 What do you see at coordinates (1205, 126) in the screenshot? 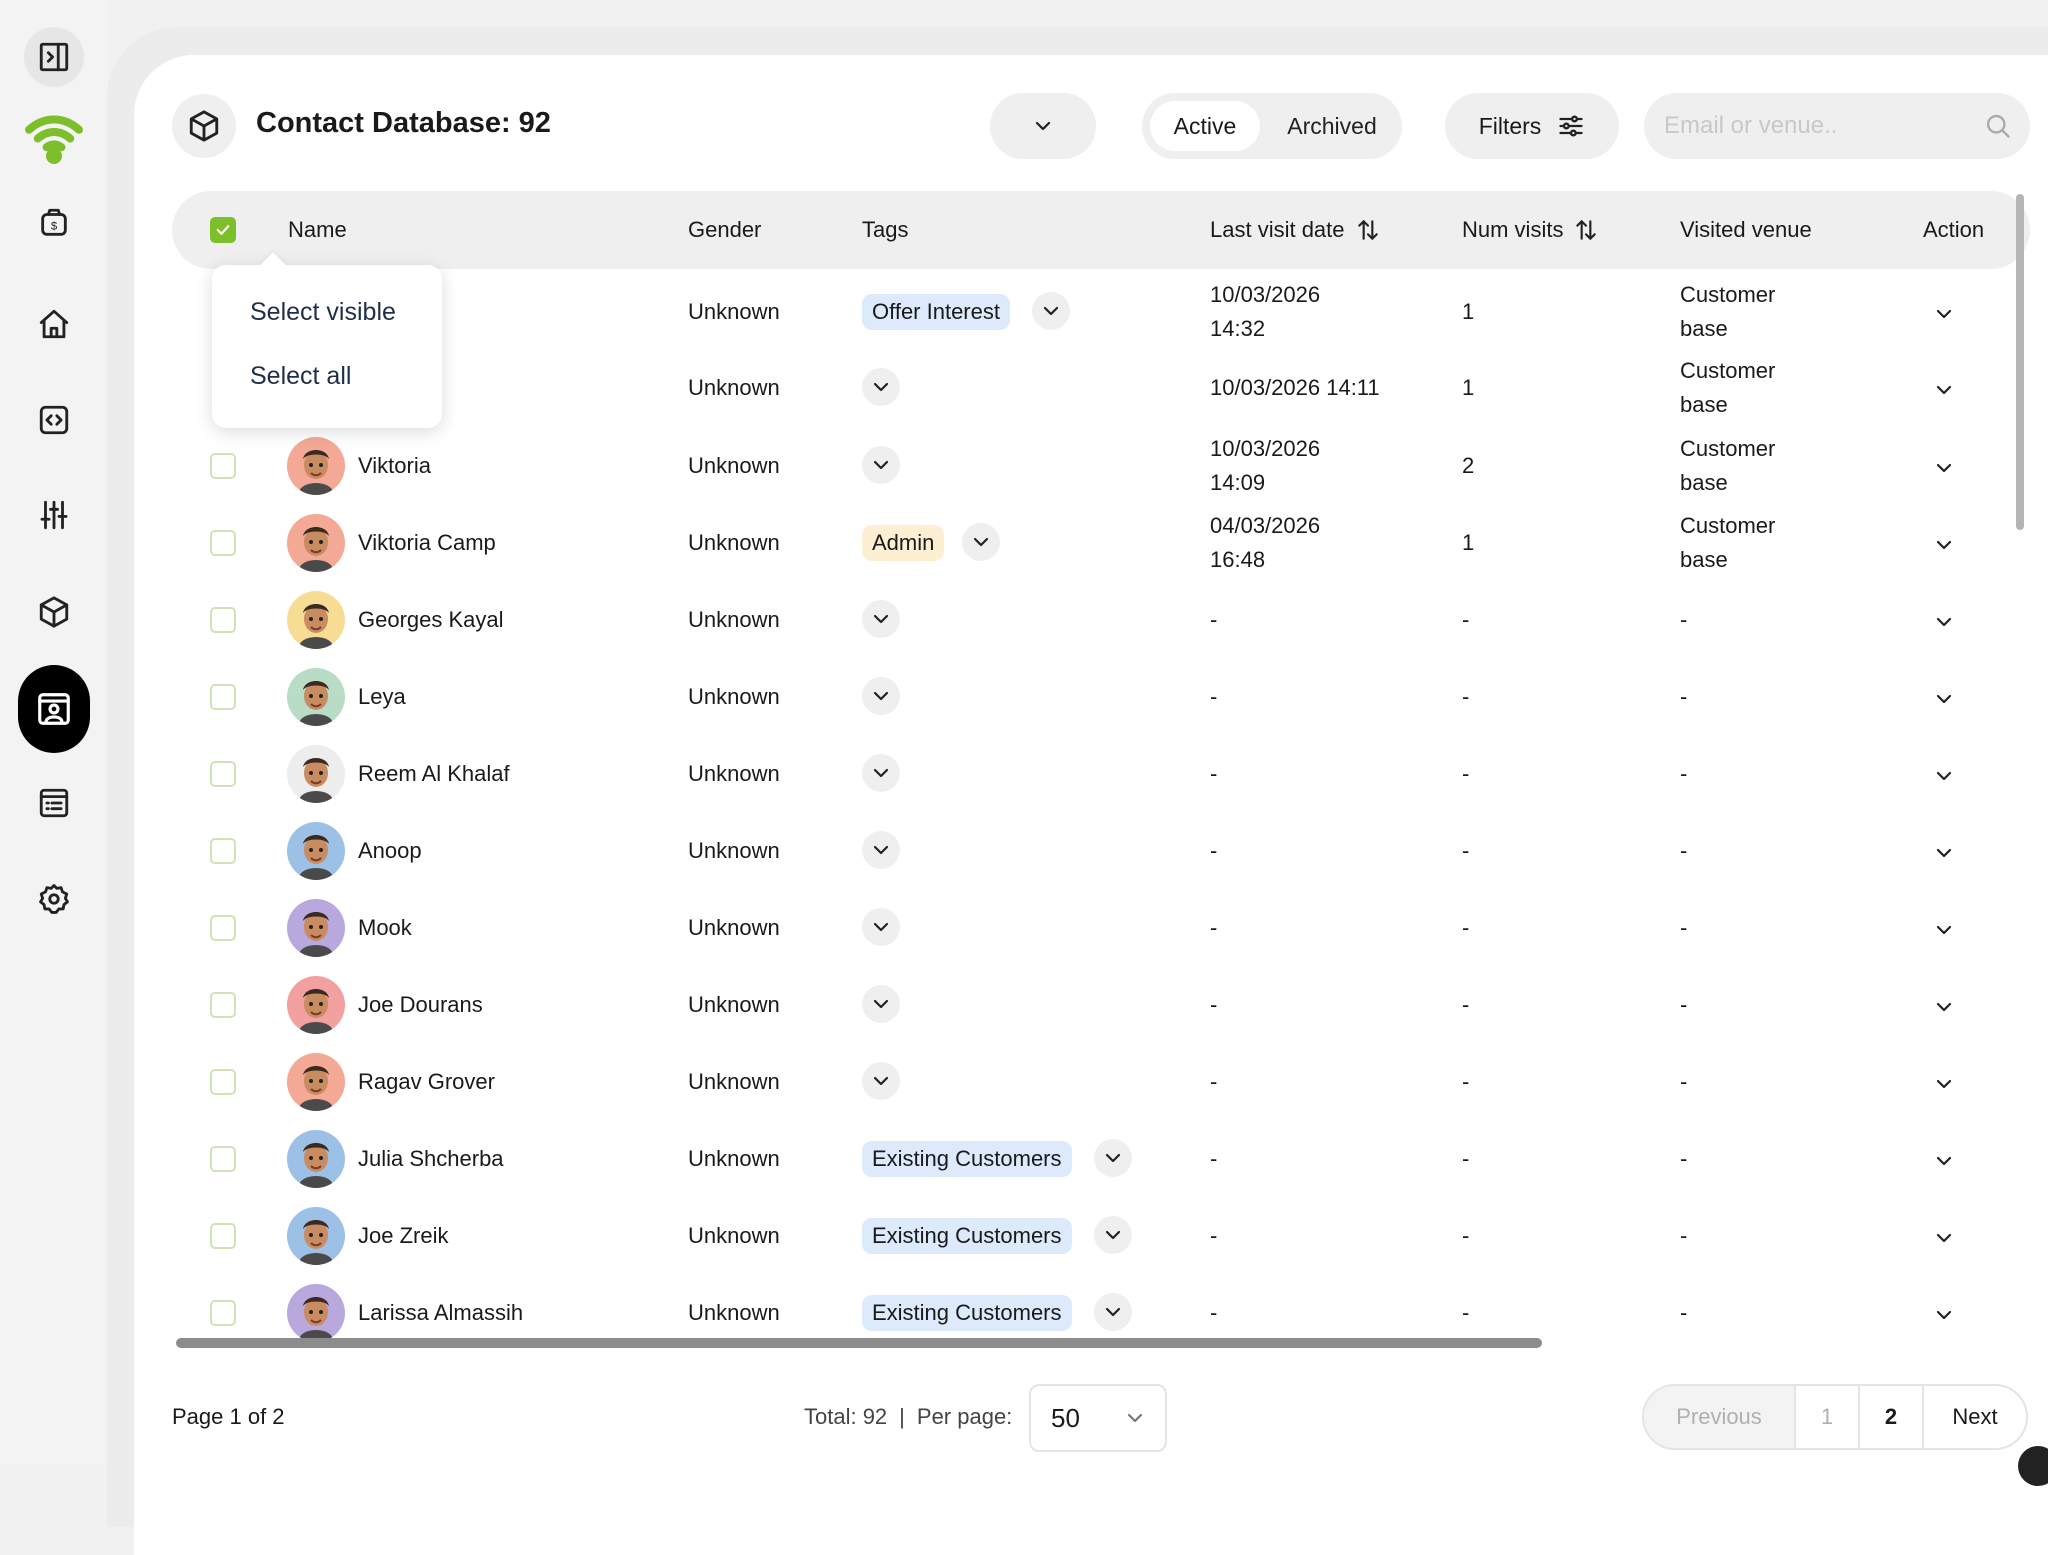
I see `tab-active: Active` at bounding box center [1205, 126].